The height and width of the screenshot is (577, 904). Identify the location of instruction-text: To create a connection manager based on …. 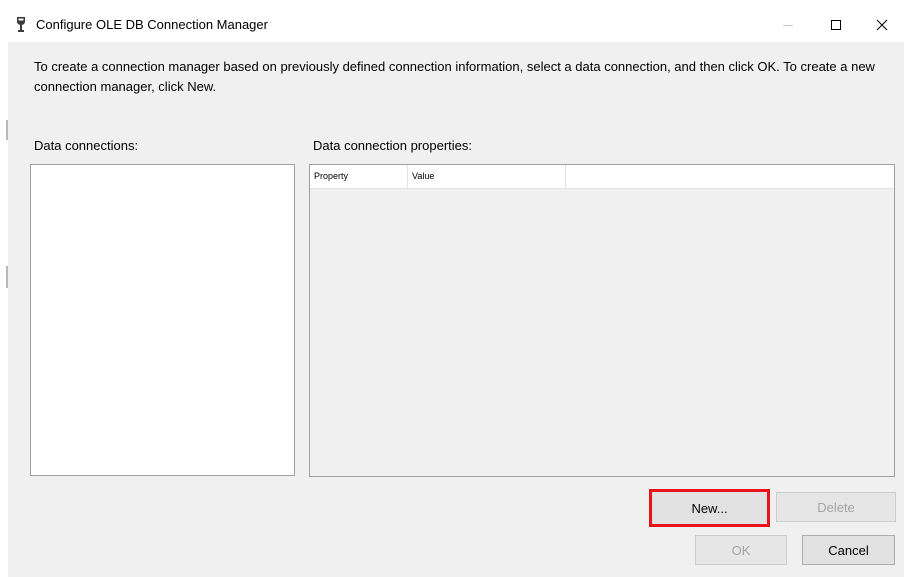
(454, 76).